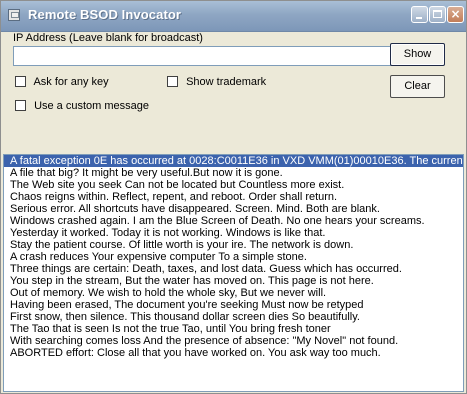 This screenshot has width=467, height=394. I want to click on custom-message-label: Use a custom message, so click(91, 106).